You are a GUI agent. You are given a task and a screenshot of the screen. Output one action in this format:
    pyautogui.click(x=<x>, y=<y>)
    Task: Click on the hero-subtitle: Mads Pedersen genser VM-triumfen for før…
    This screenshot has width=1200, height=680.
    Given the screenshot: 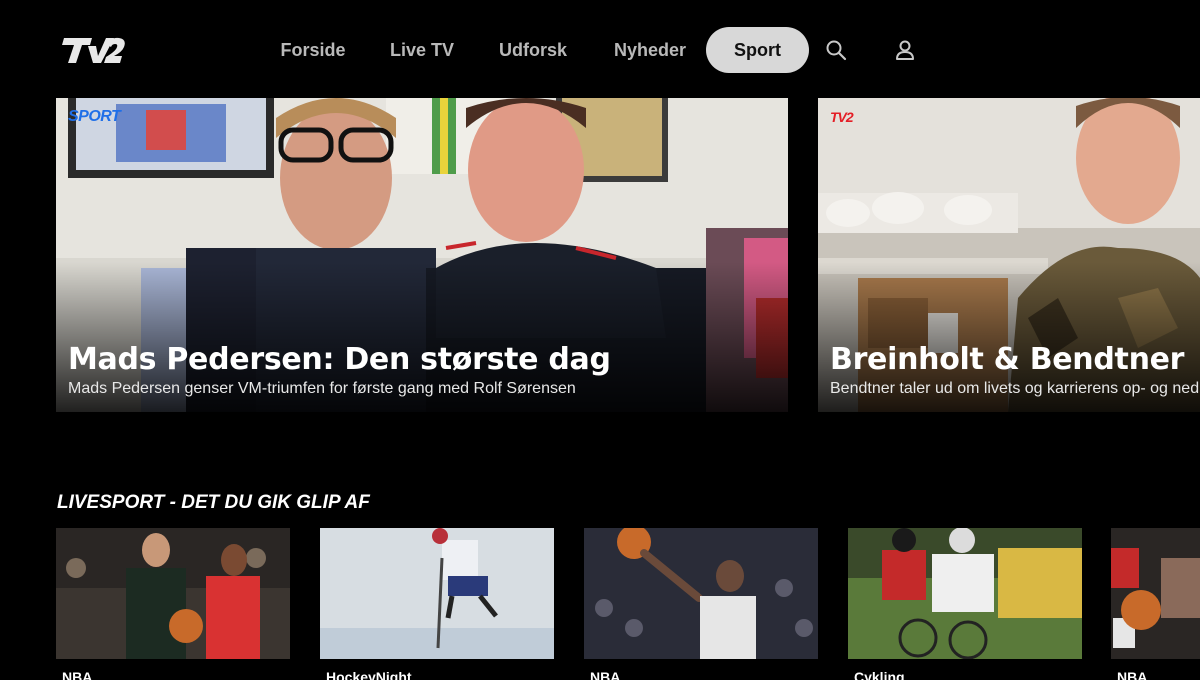 What is the action you would take?
    pyautogui.click(x=322, y=388)
    